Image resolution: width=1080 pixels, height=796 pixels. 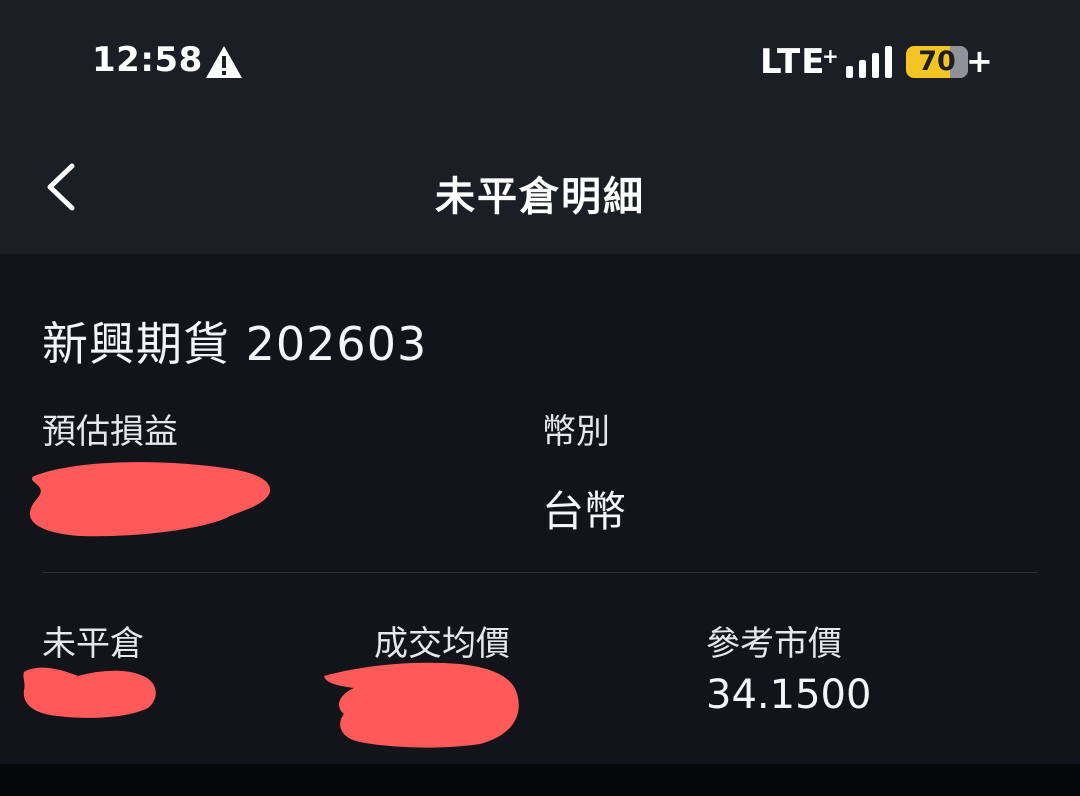 What do you see at coordinates (774, 644) in the screenshot?
I see `ref-price-label: 參考市價` at bounding box center [774, 644].